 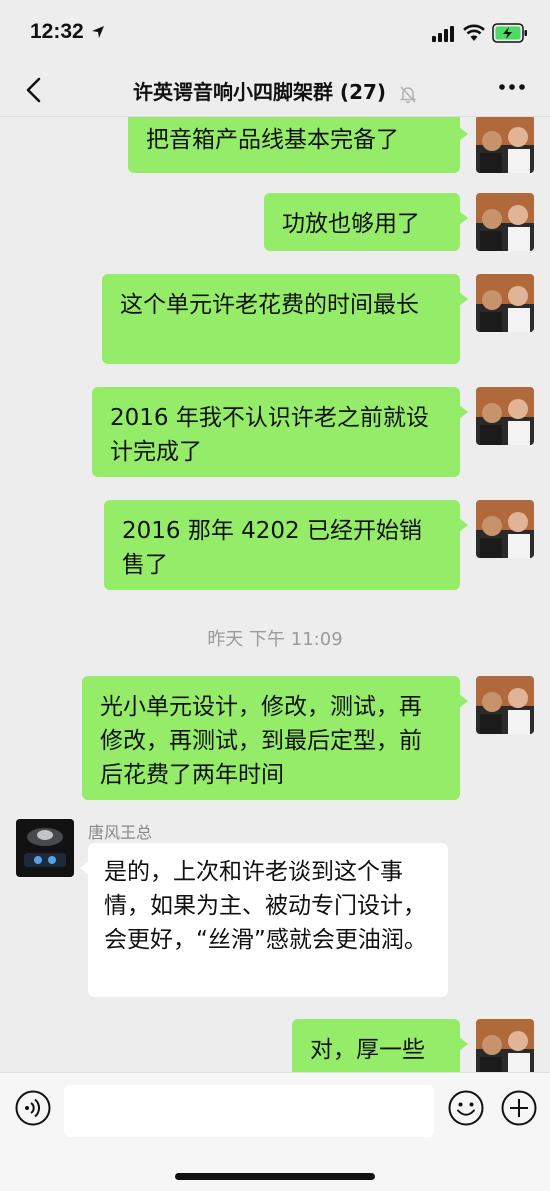 I want to click on chat-title: 许英谔音响小四脚架群 (27), so click(x=275, y=90).